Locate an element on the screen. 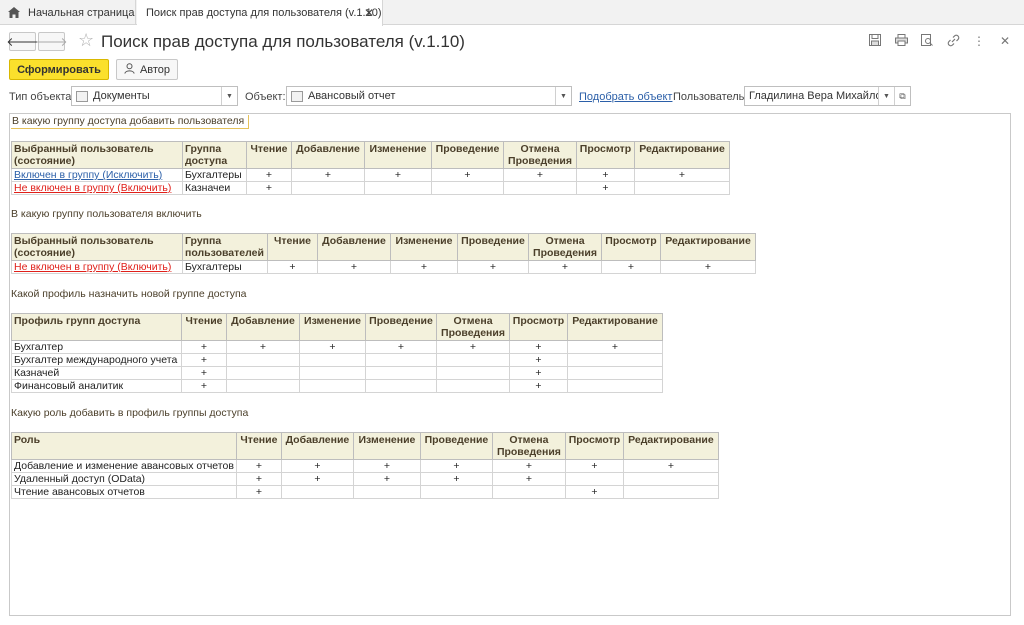 This screenshot has width=1024, height=625. user-value: Гладилина Вера Михайлов is located at coordinates (813, 96).